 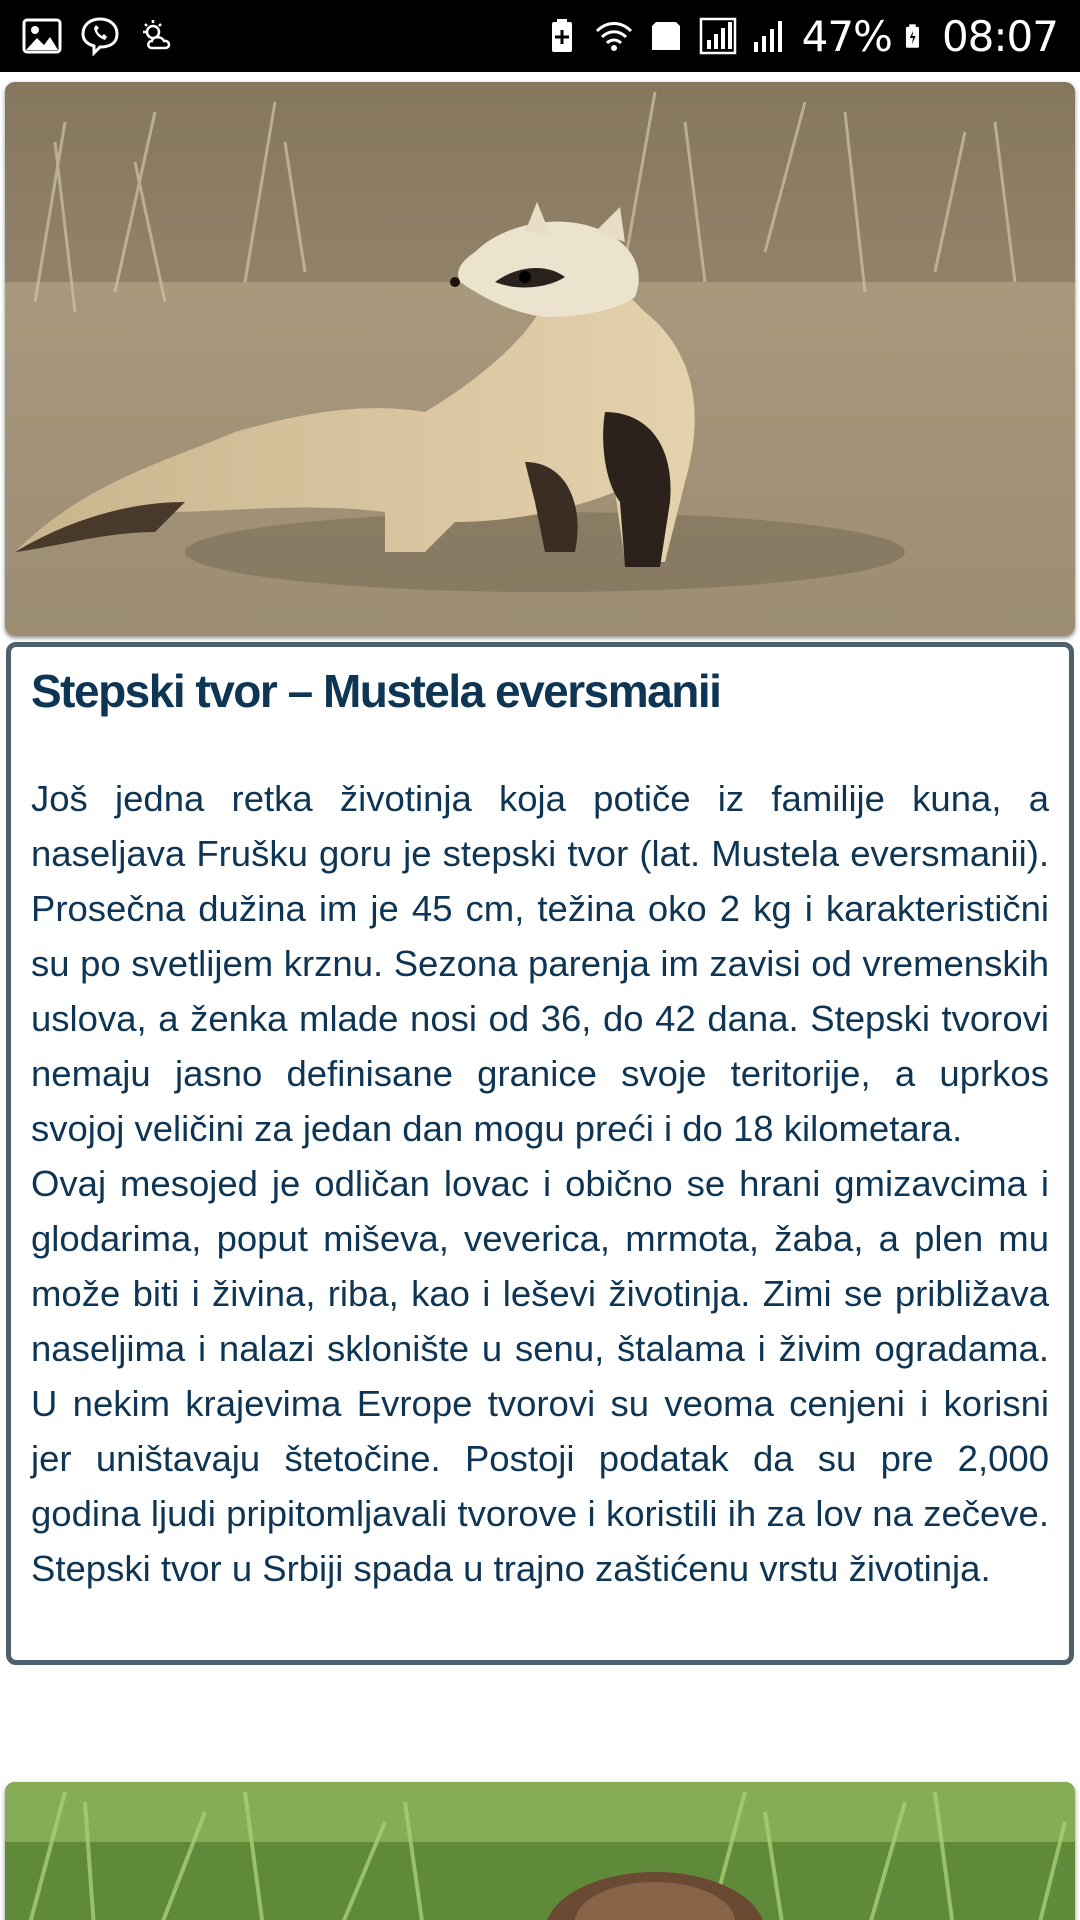 I want to click on gallery-icon, so click(x=42, y=36).